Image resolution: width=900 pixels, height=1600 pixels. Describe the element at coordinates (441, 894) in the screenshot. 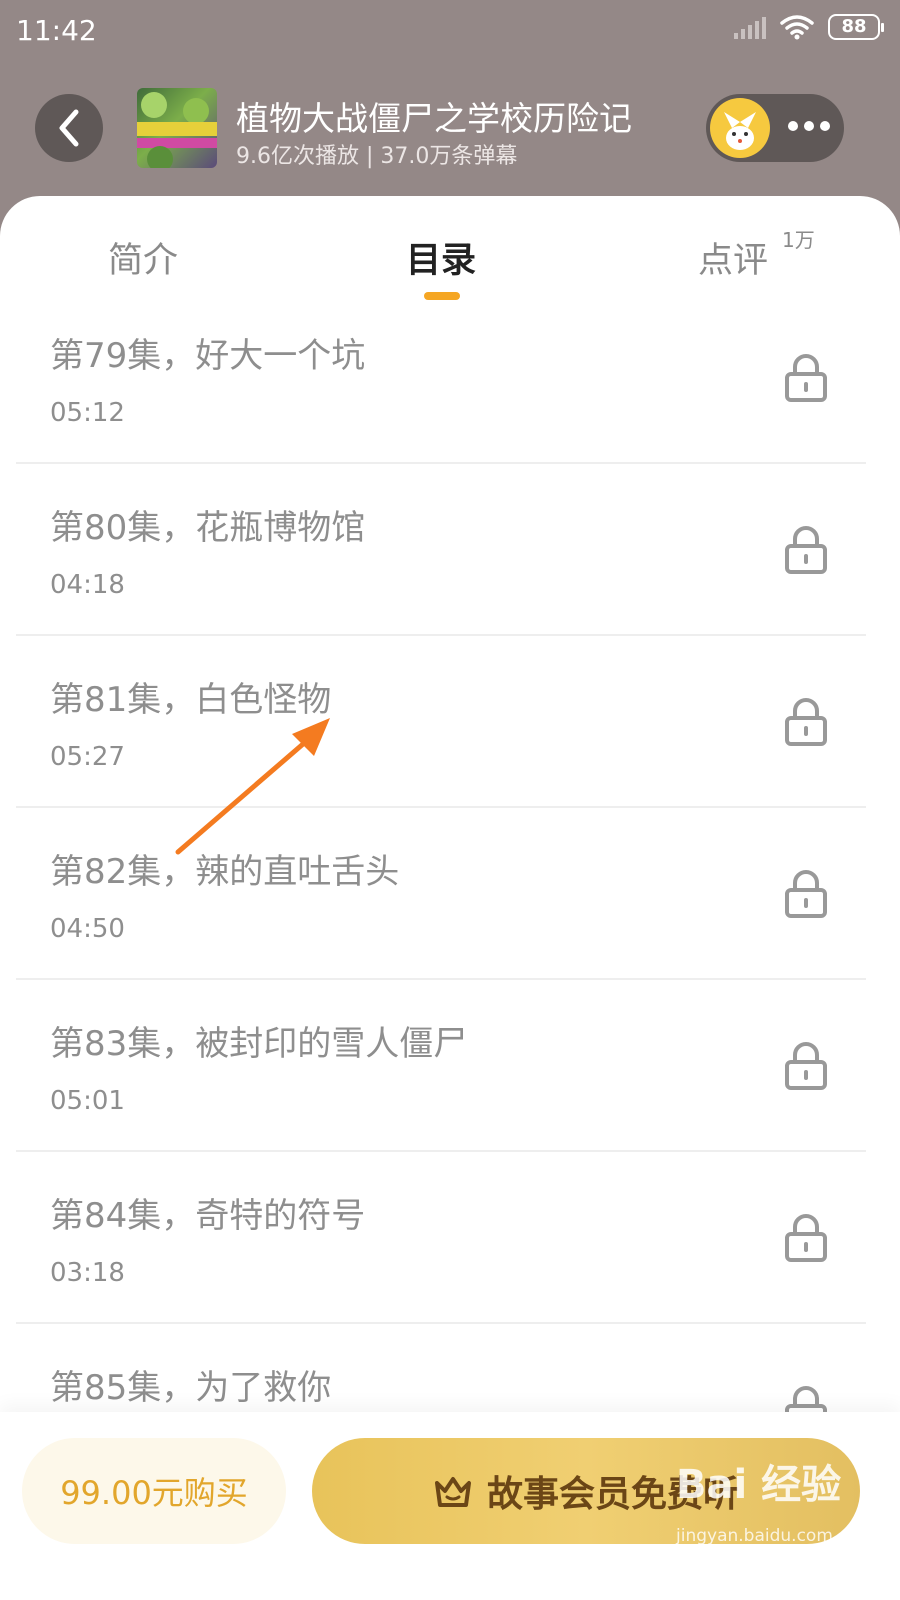

I see `episode-item: 第82集，辣的直吐舌头 04:50` at that location.